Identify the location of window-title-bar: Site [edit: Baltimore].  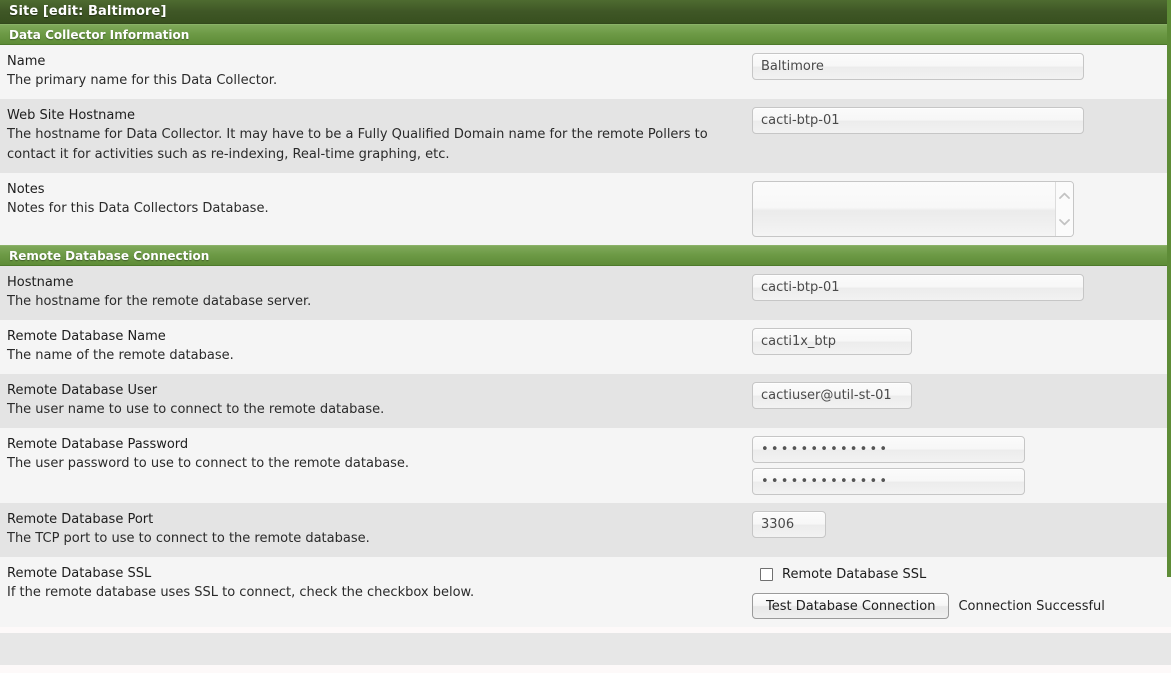
(585, 12).